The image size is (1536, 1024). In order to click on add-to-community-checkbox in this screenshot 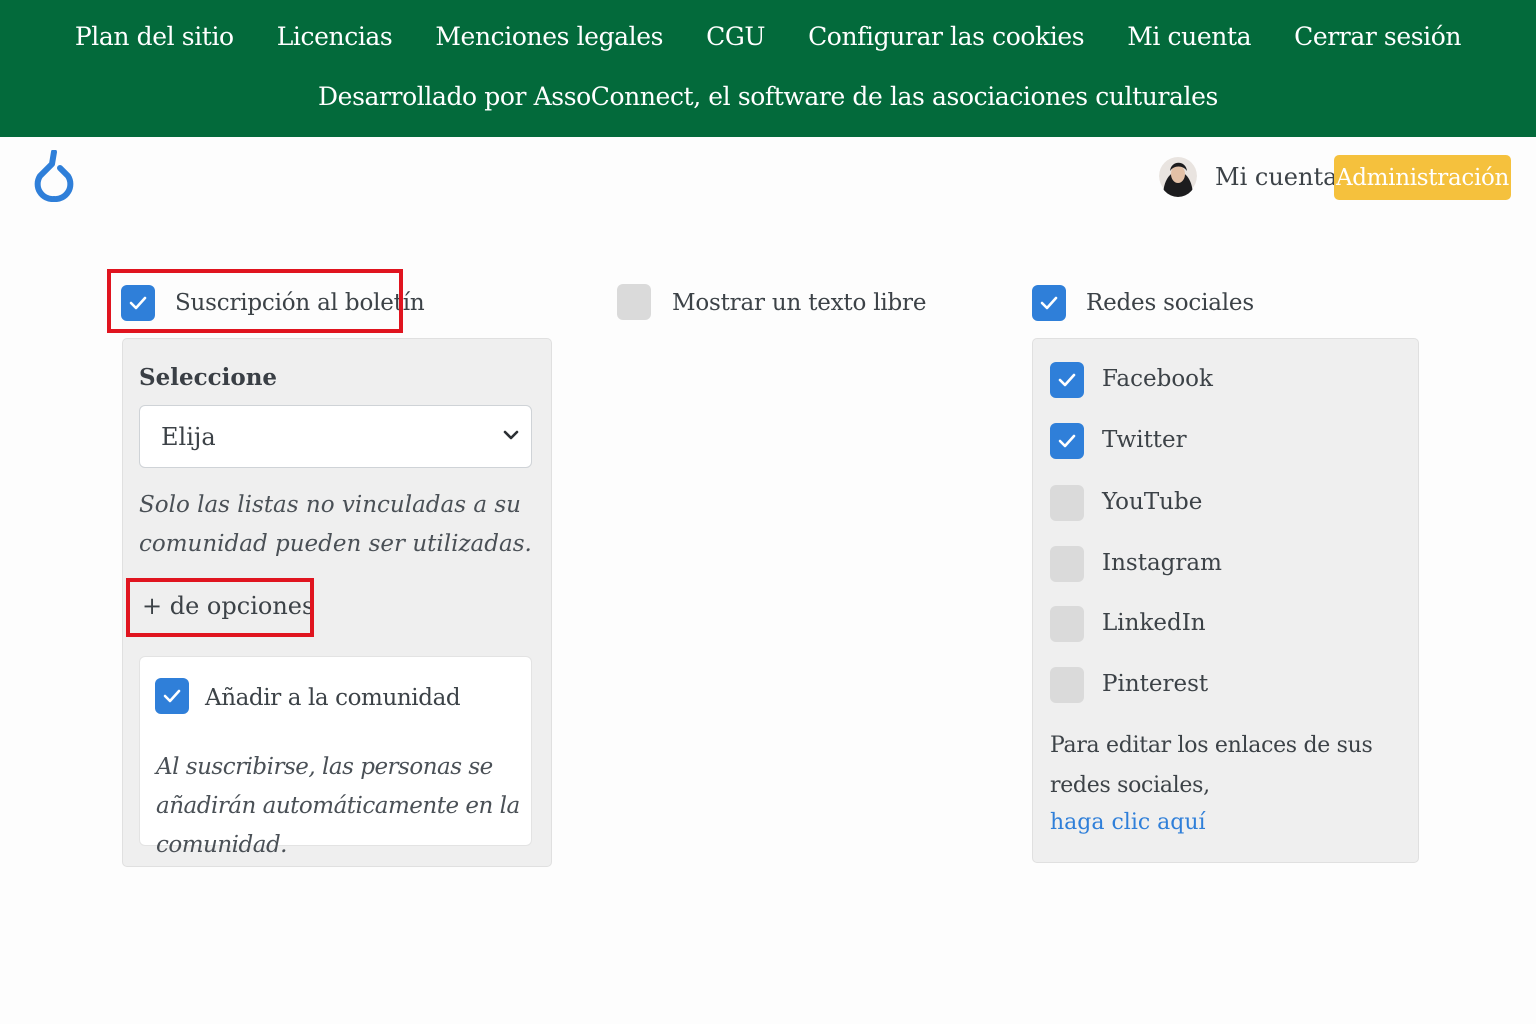, I will do `click(172, 696)`.